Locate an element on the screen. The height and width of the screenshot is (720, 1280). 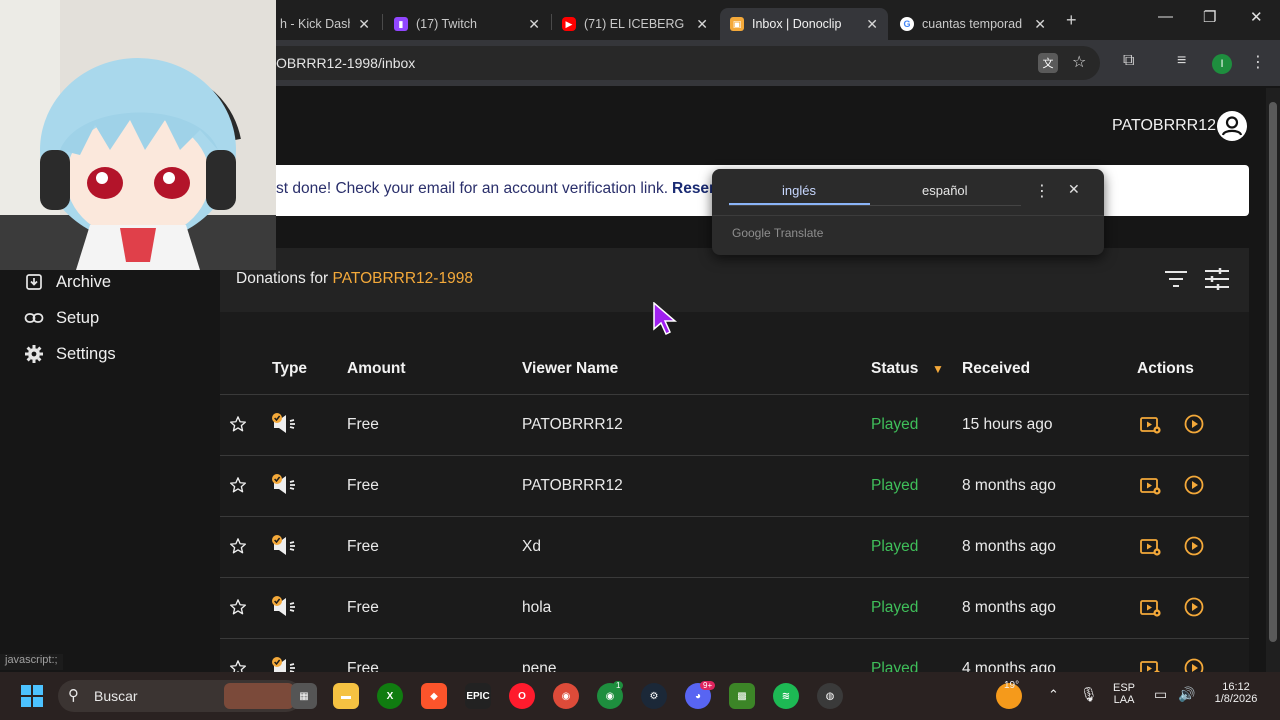
filter-sliders-icon is located at coordinates (1217, 281).